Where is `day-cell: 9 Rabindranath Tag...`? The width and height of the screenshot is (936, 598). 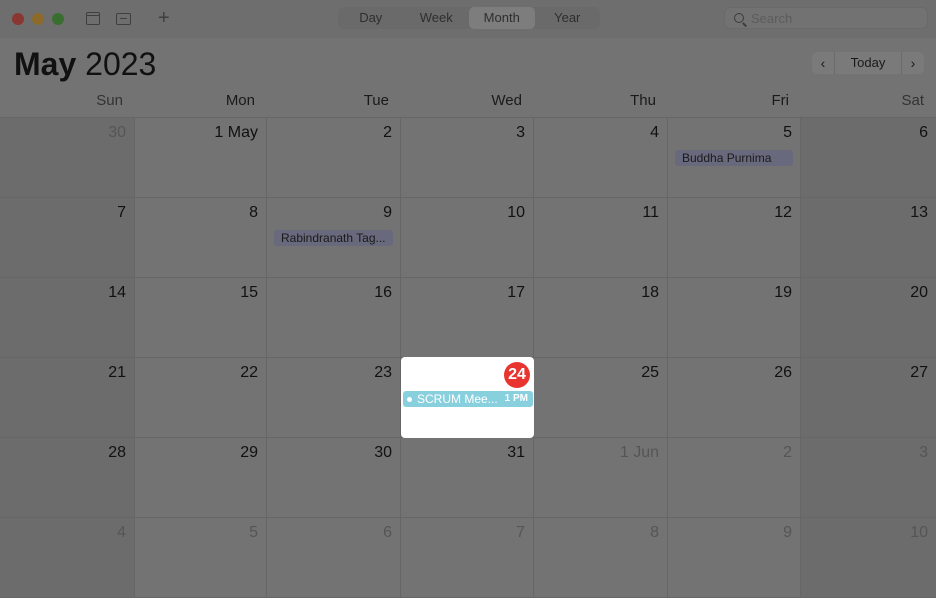 day-cell: 9 Rabindranath Tag... is located at coordinates (334, 238).